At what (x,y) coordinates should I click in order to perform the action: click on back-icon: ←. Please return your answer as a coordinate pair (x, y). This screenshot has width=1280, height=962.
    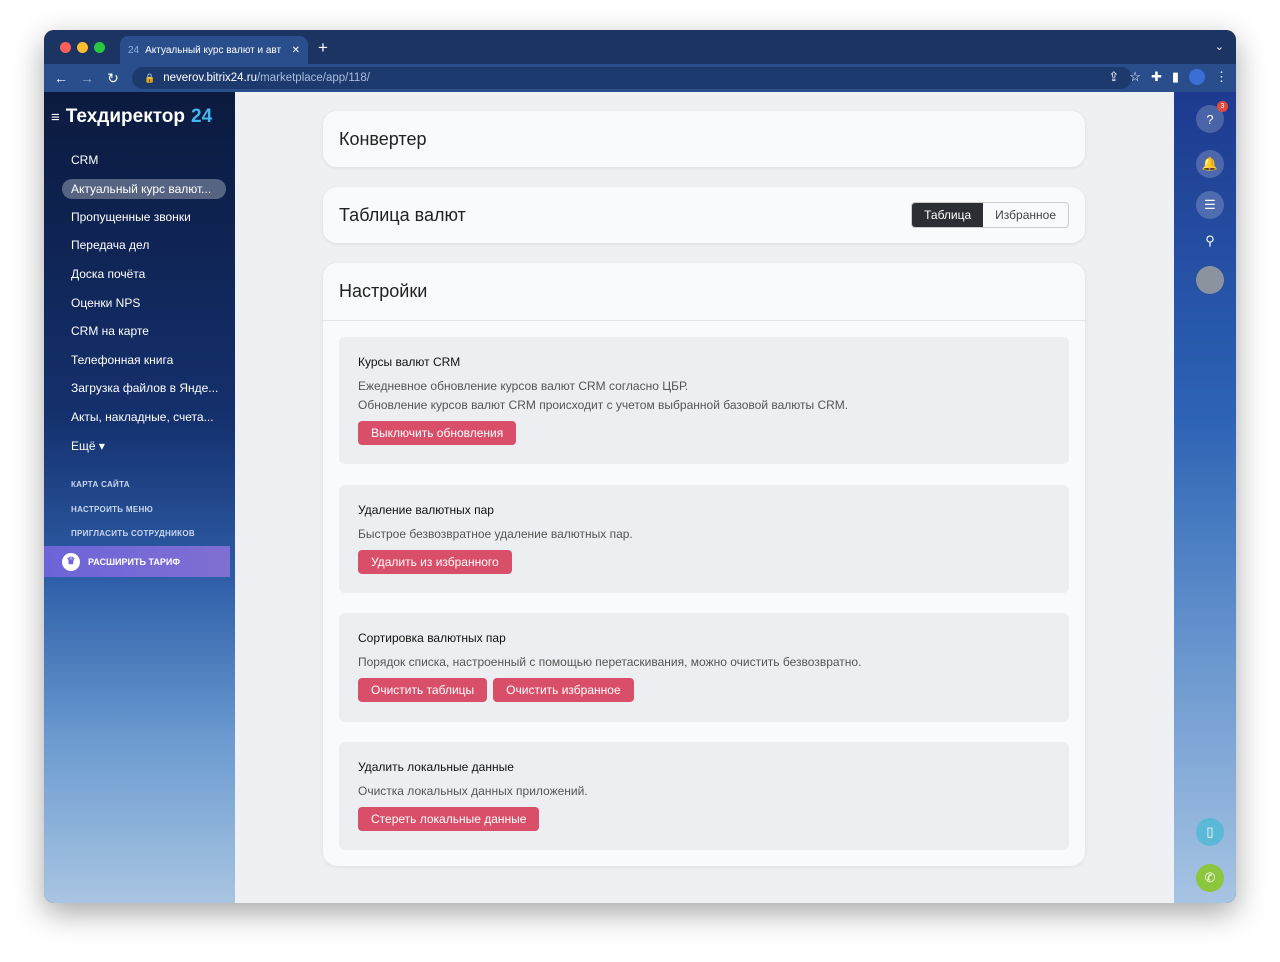
    Looking at the image, I should click on (61, 78).